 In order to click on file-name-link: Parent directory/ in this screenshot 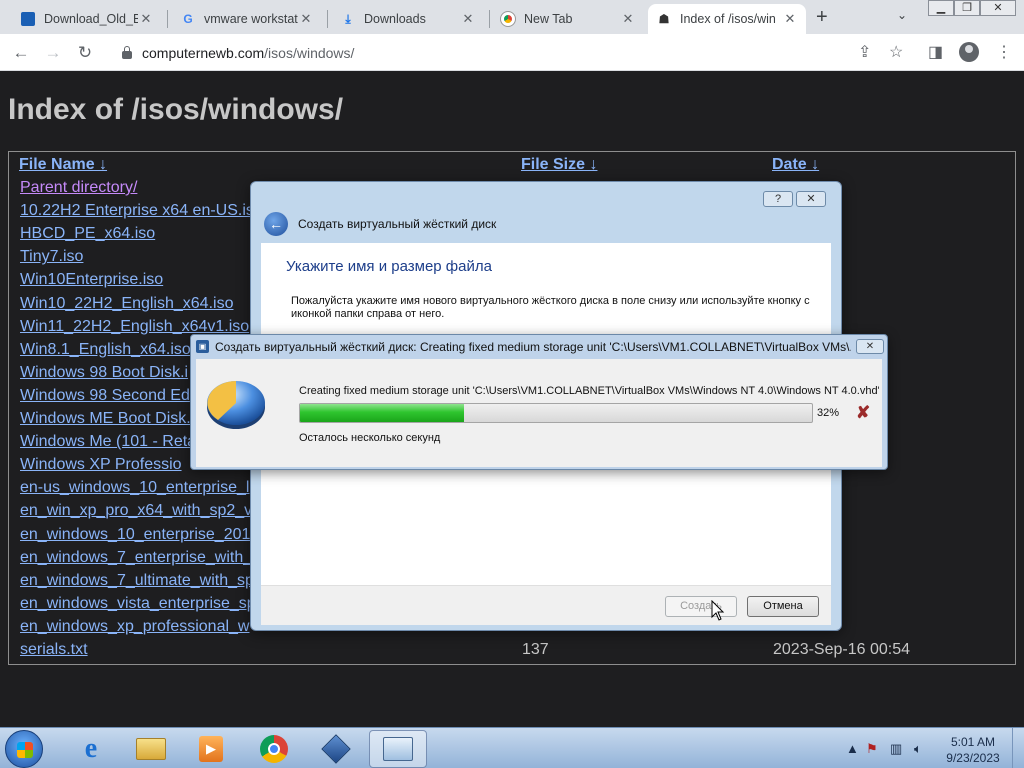, I will do `click(78, 187)`.